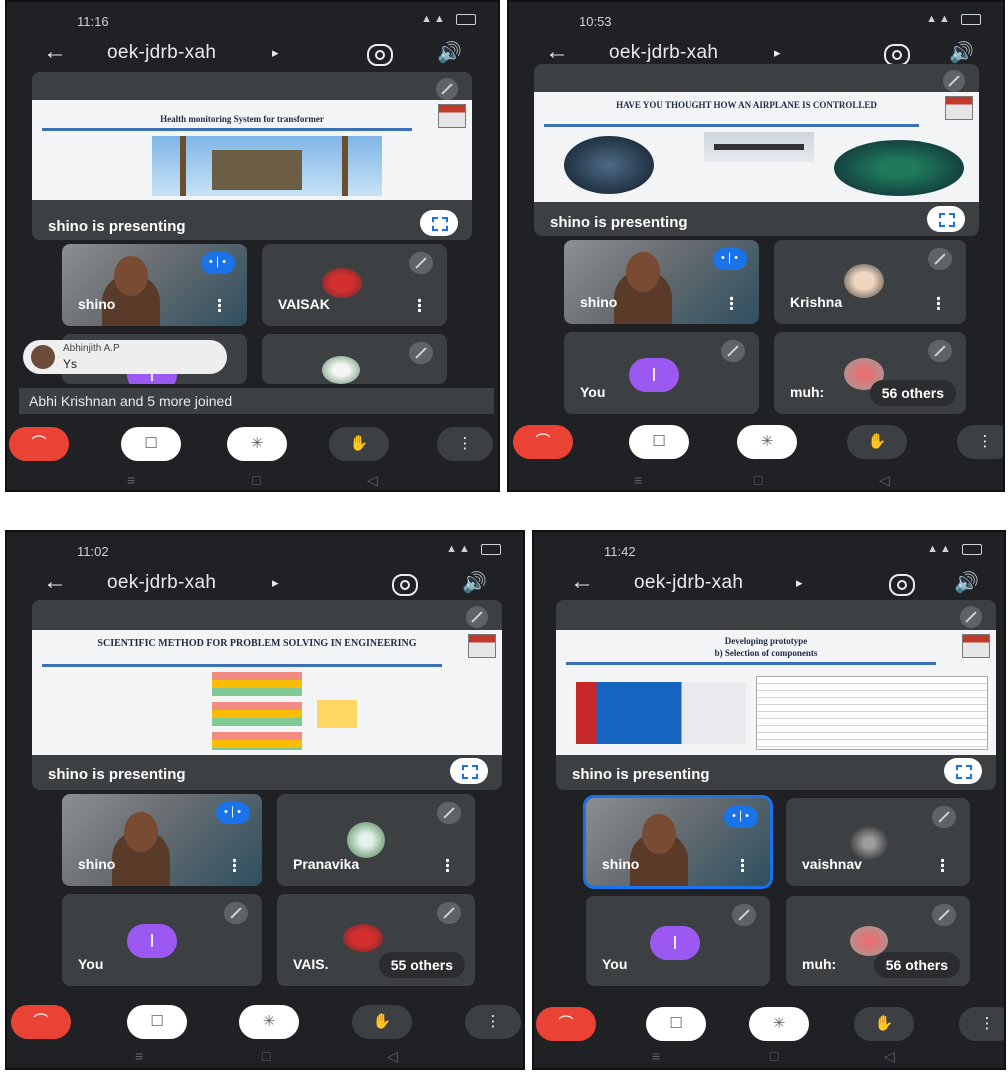 This screenshot has width=1008, height=1073. Describe the element at coordinates (870, 282) in the screenshot. I see `participant-tile-krishna: Krishna` at that location.